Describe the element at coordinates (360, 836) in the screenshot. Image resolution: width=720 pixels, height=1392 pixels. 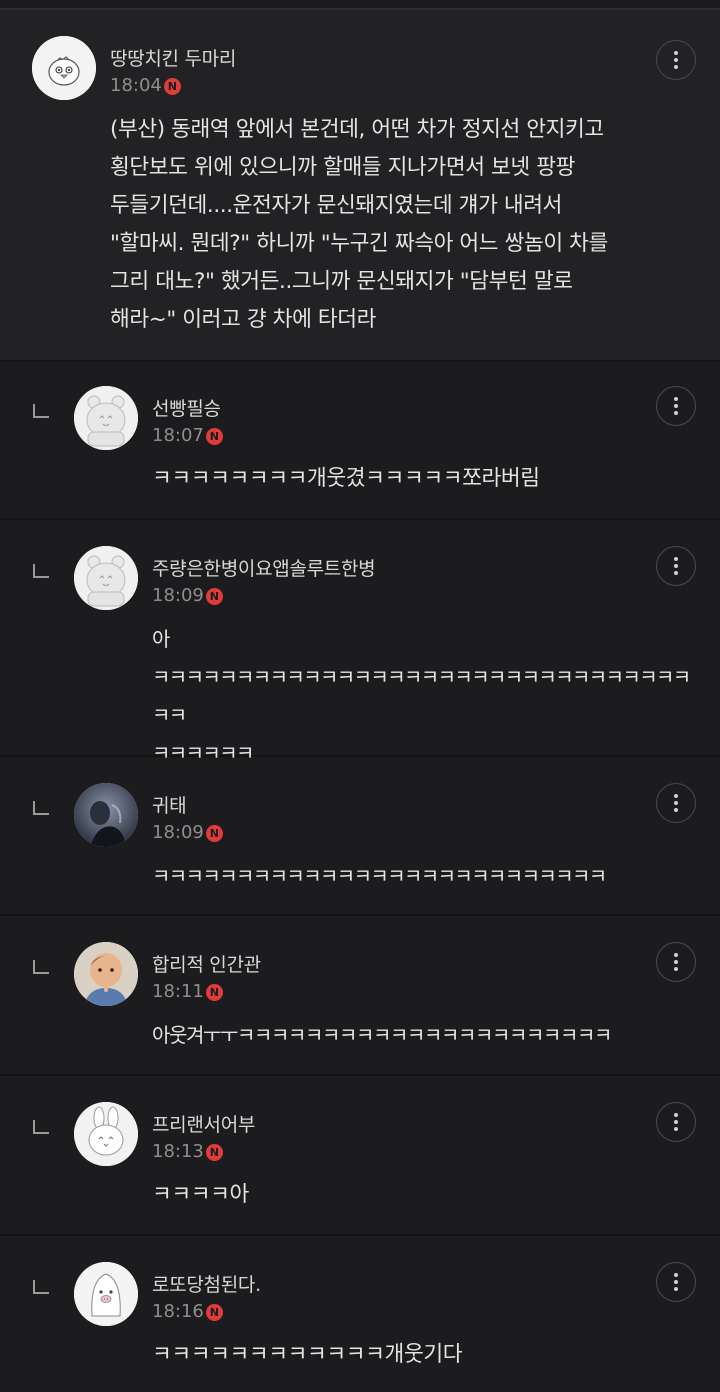
I see `reply-item: 귀태 18:09 N ㅋㅋㅋㅋㅋㅋㅋㅋㅋㅋㅋㅋㅋㅋㅋㅋㅋㅋㅋㅋㅋㅋㅋㅋㅋㅋㅋ` at that location.